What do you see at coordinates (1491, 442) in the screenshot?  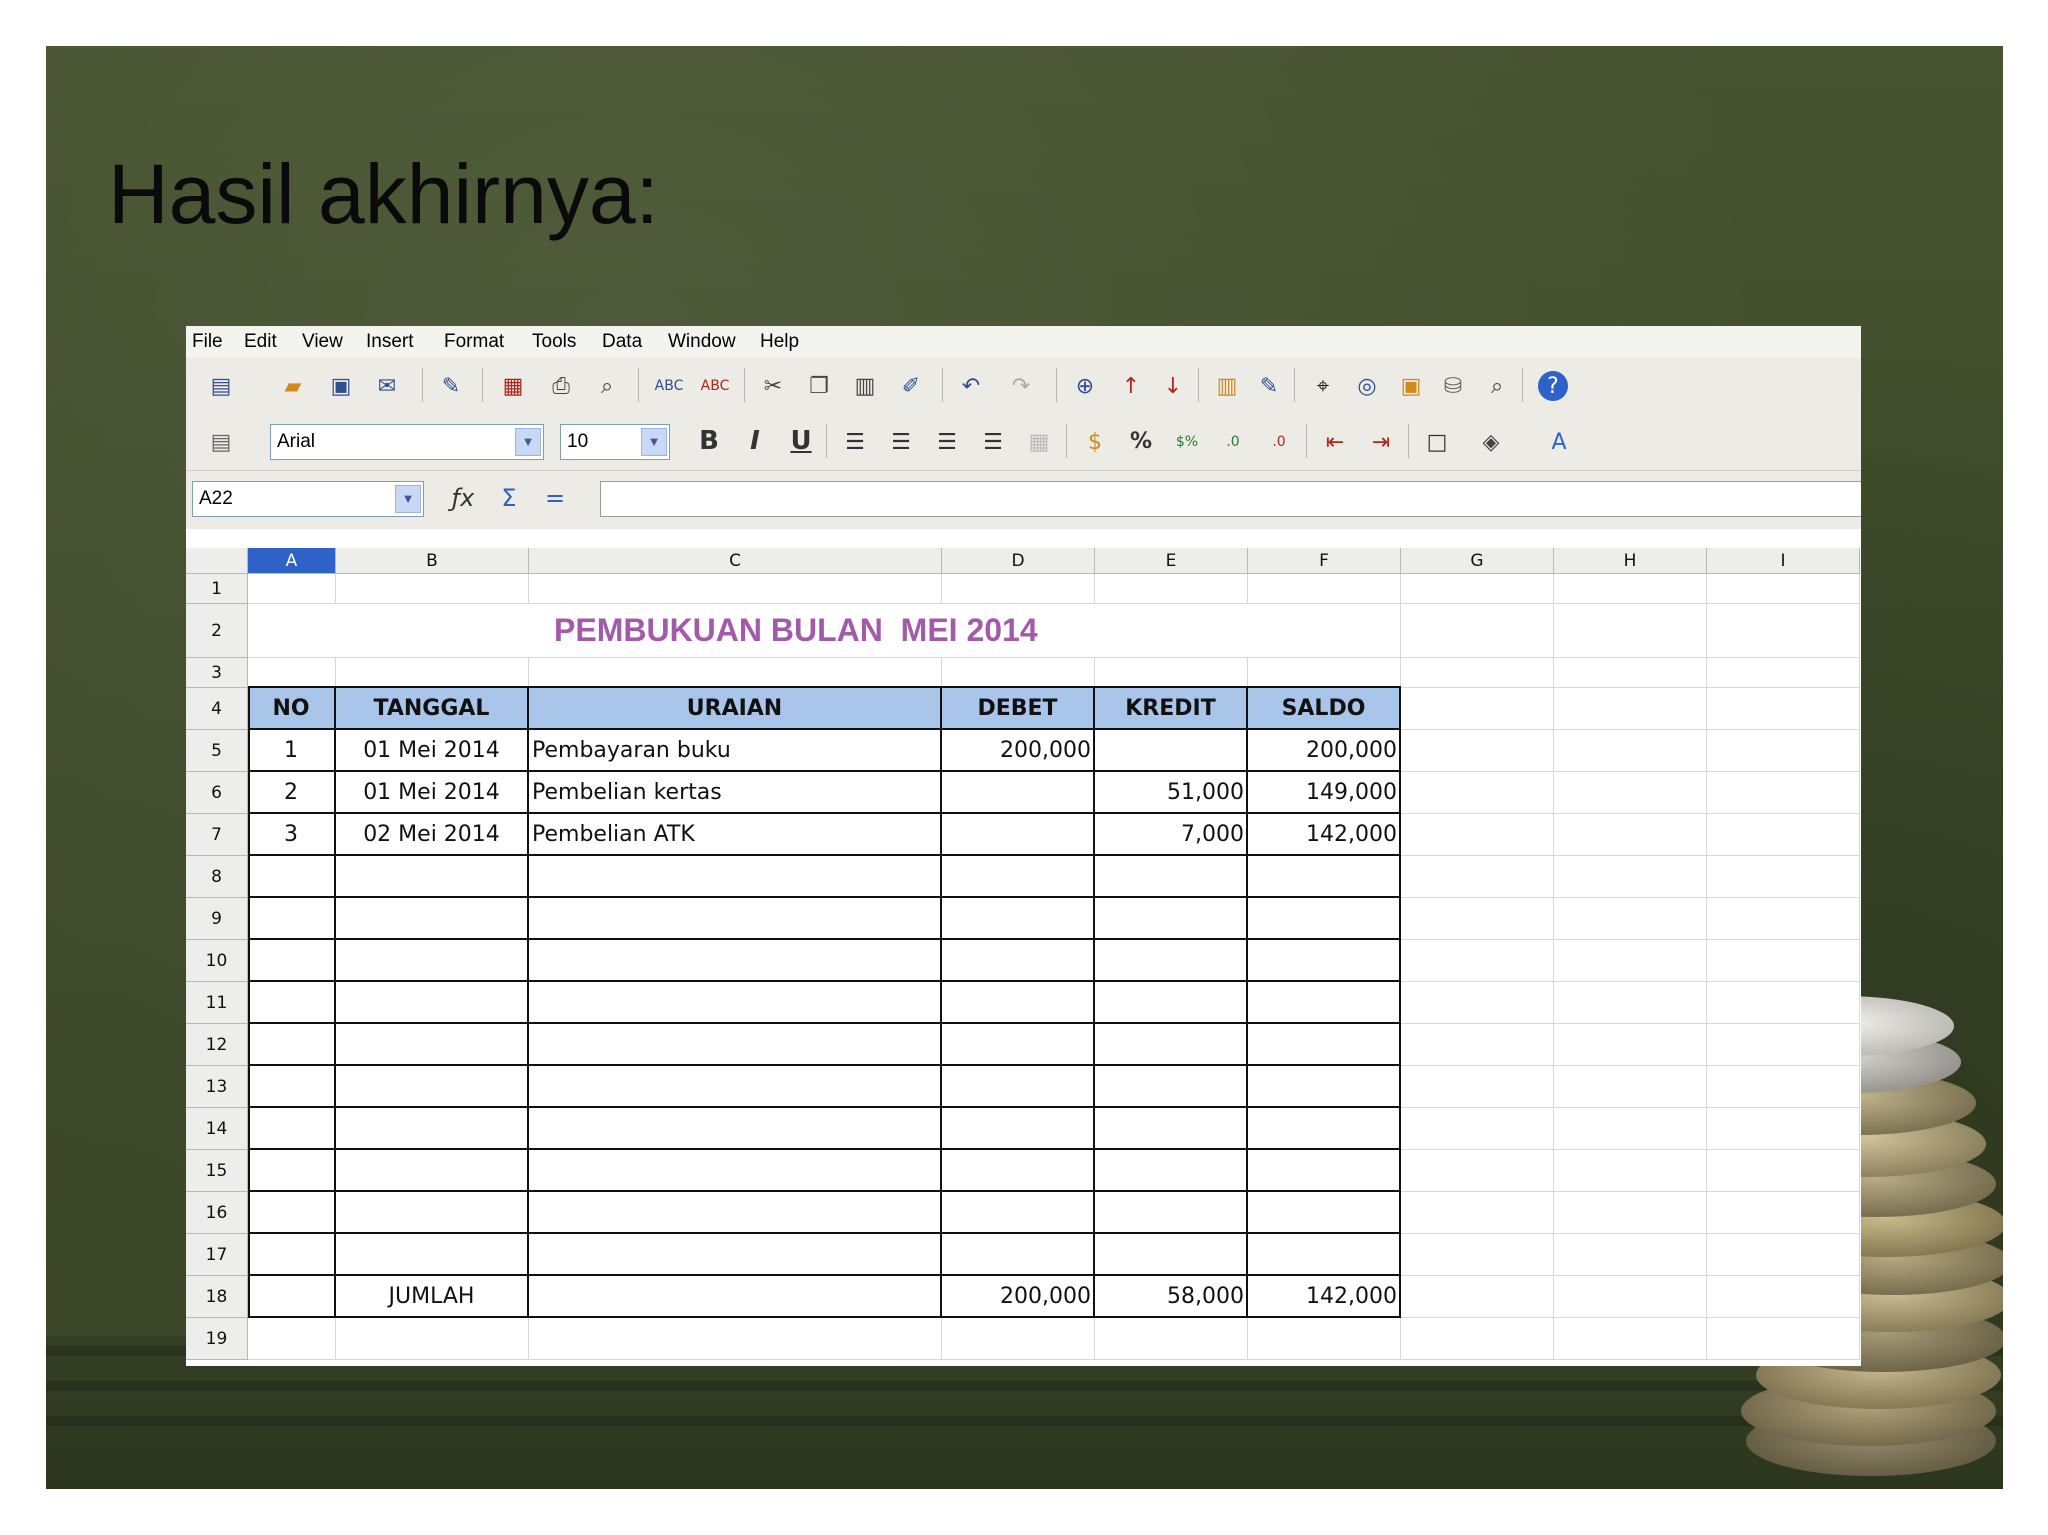 I see `background-color-icon: ◈` at bounding box center [1491, 442].